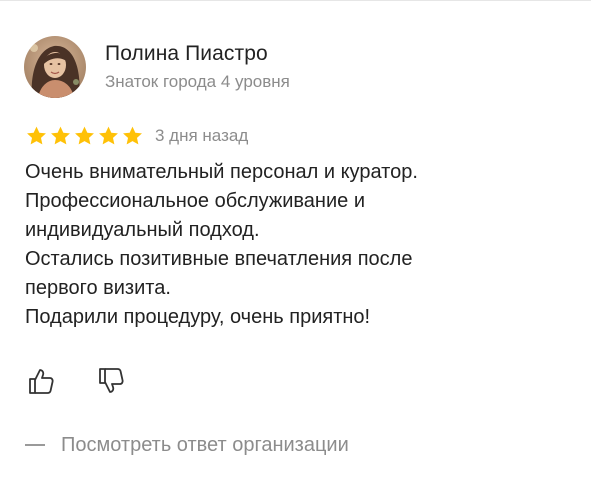  I want to click on thumbs-down-icon, so click(111, 380).